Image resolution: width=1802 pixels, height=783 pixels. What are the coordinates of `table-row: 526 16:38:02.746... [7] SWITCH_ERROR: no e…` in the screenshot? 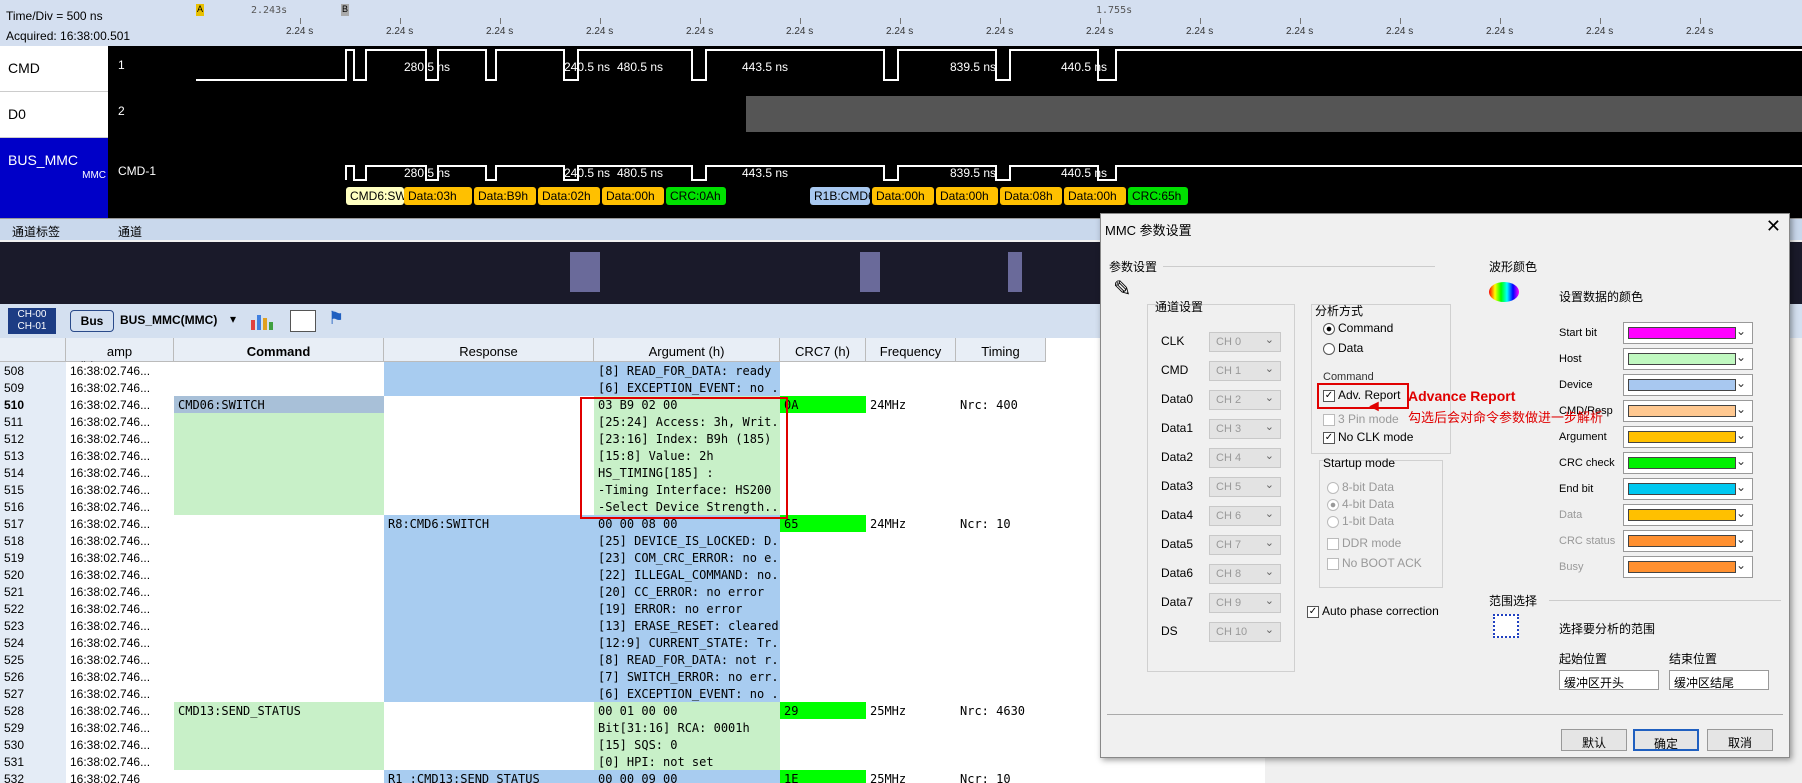 It's located at (632, 676).